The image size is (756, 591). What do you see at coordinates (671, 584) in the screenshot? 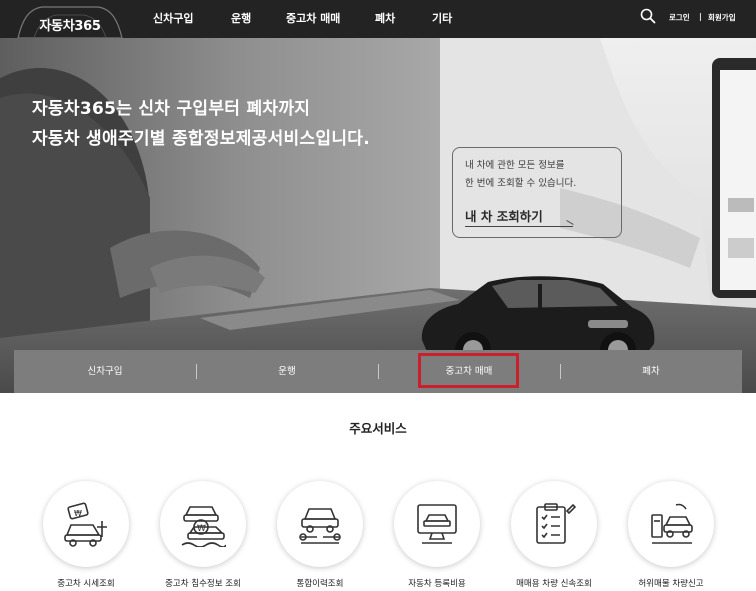
I see `service-label: 허위매물 차량신고` at bounding box center [671, 584].